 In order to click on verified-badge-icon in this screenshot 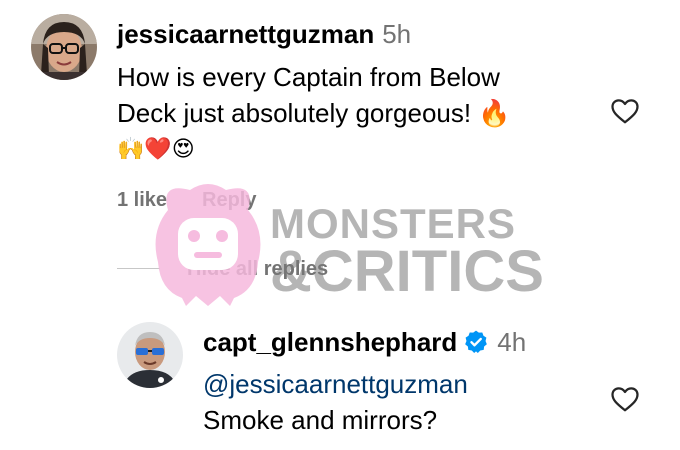, I will do `click(476, 342)`.